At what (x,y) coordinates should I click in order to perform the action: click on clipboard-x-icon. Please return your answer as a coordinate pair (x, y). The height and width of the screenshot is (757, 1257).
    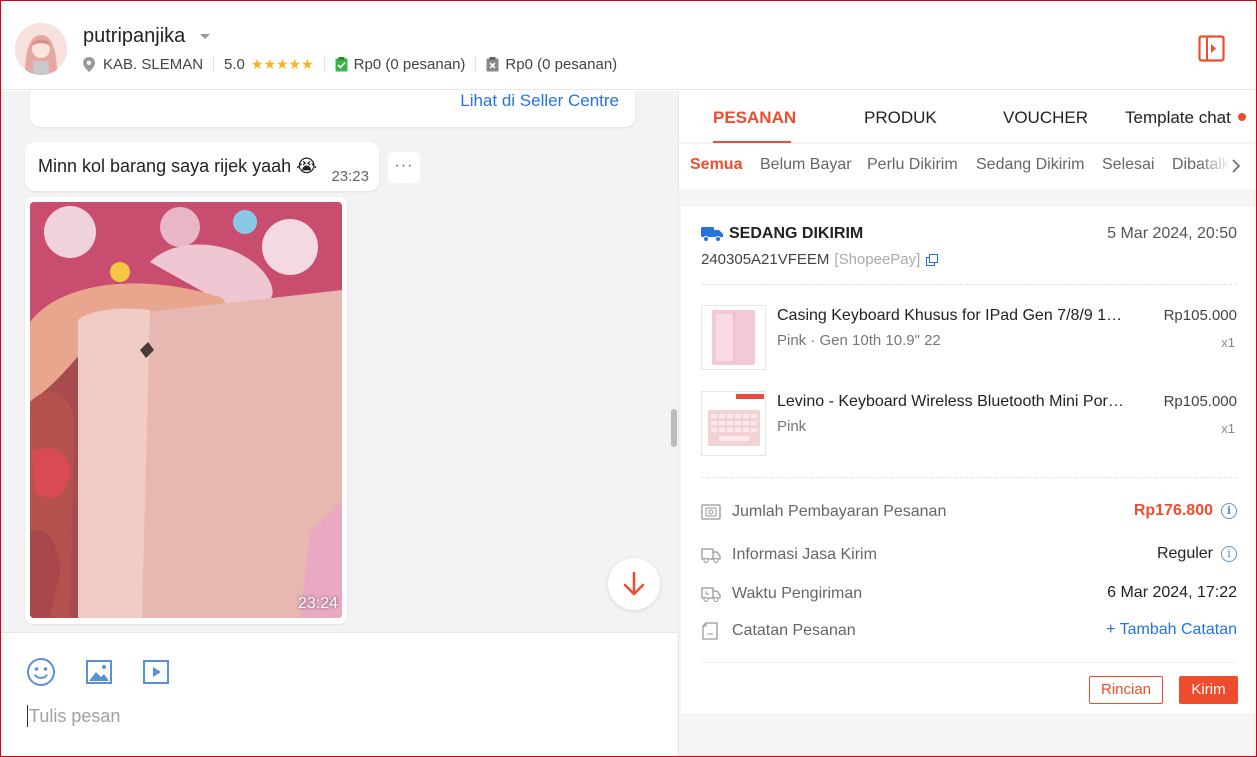
    Looking at the image, I should click on (492, 63).